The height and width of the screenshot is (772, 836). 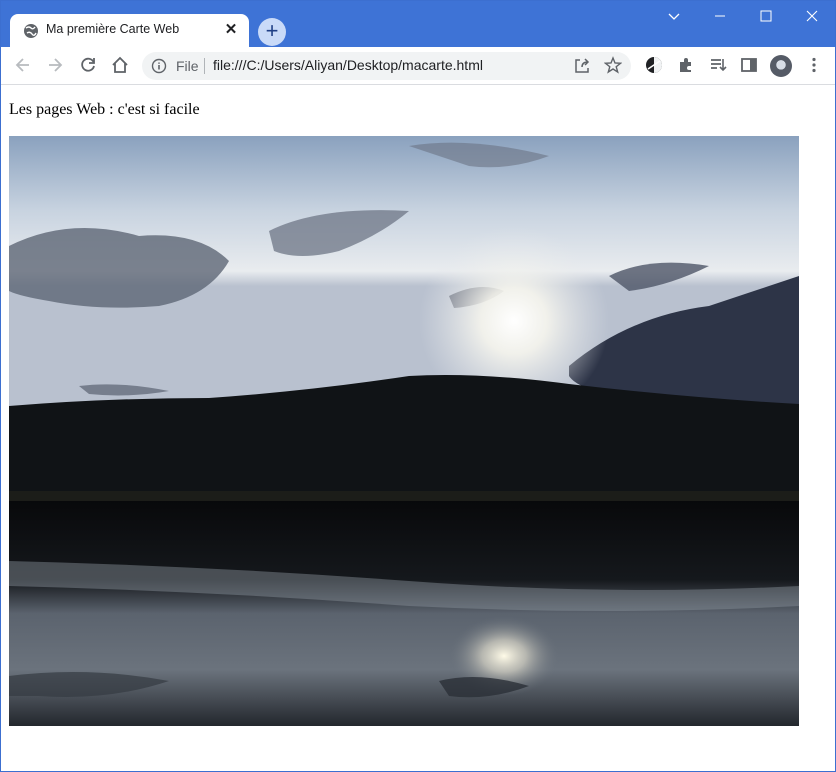 What do you see at coordinates (749, 65) in the screenshot?
I see `side-panel-icon` at bounding box center [749, 65].